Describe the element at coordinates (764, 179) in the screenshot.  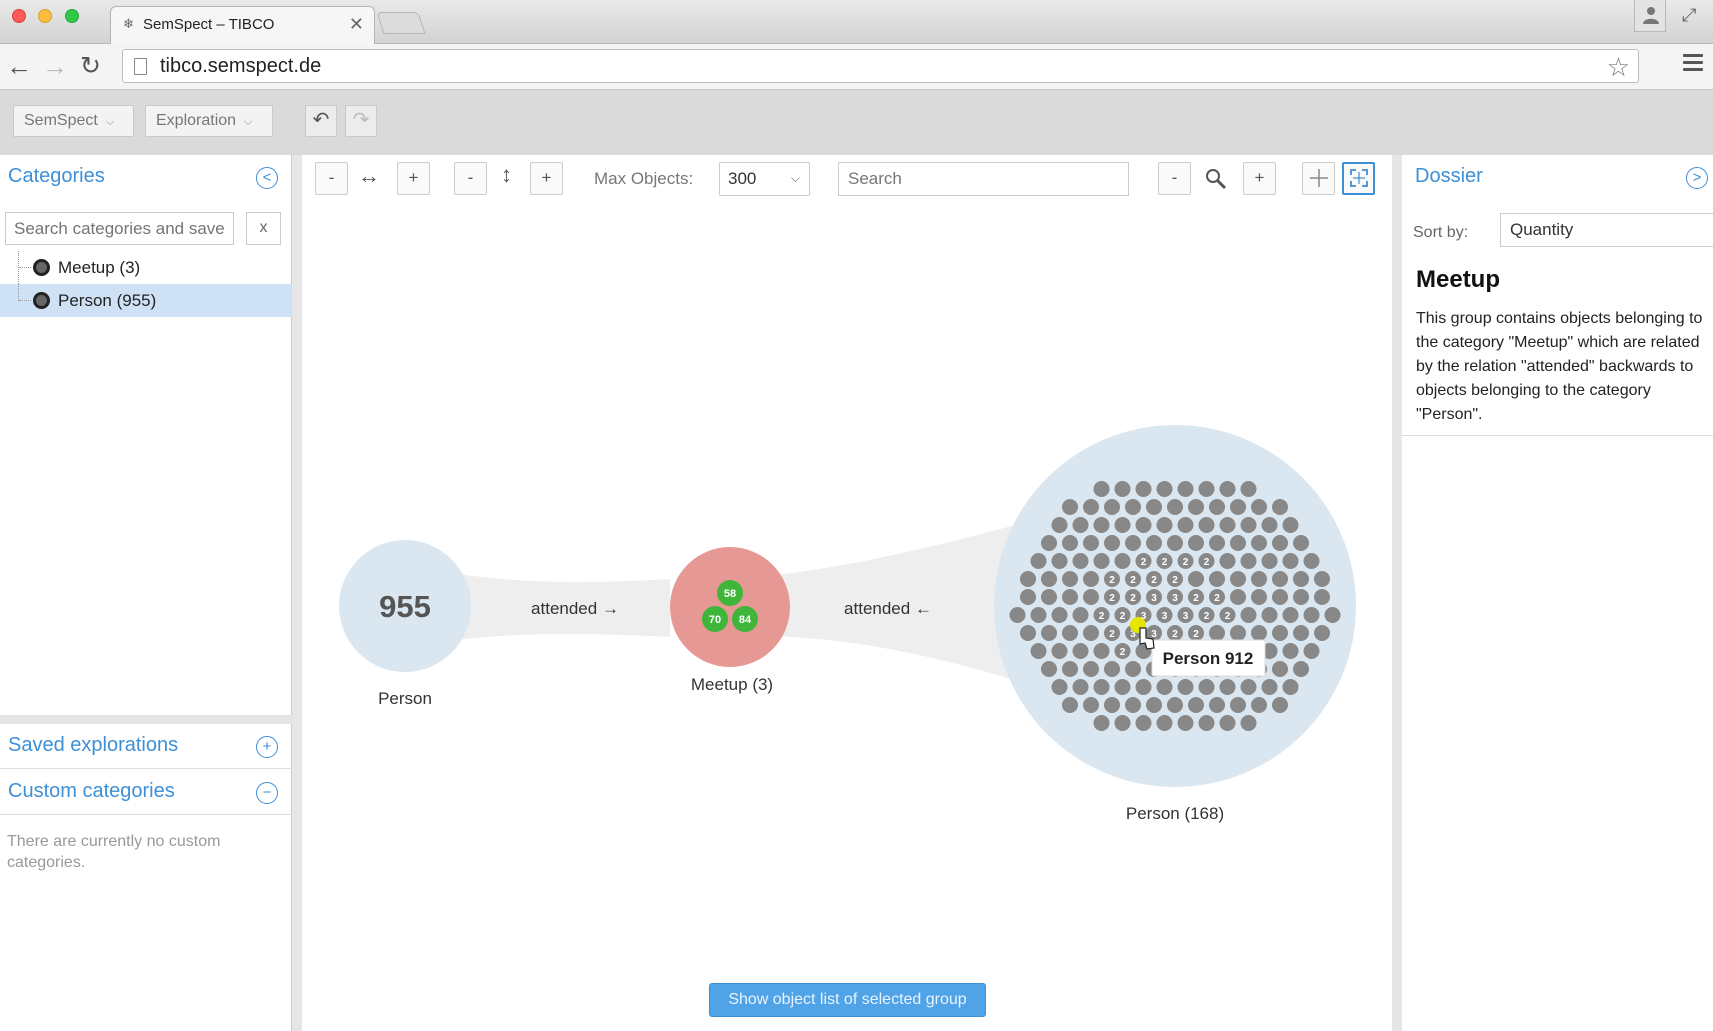
I see `max-objects-select: 300 ⌵` at that location.